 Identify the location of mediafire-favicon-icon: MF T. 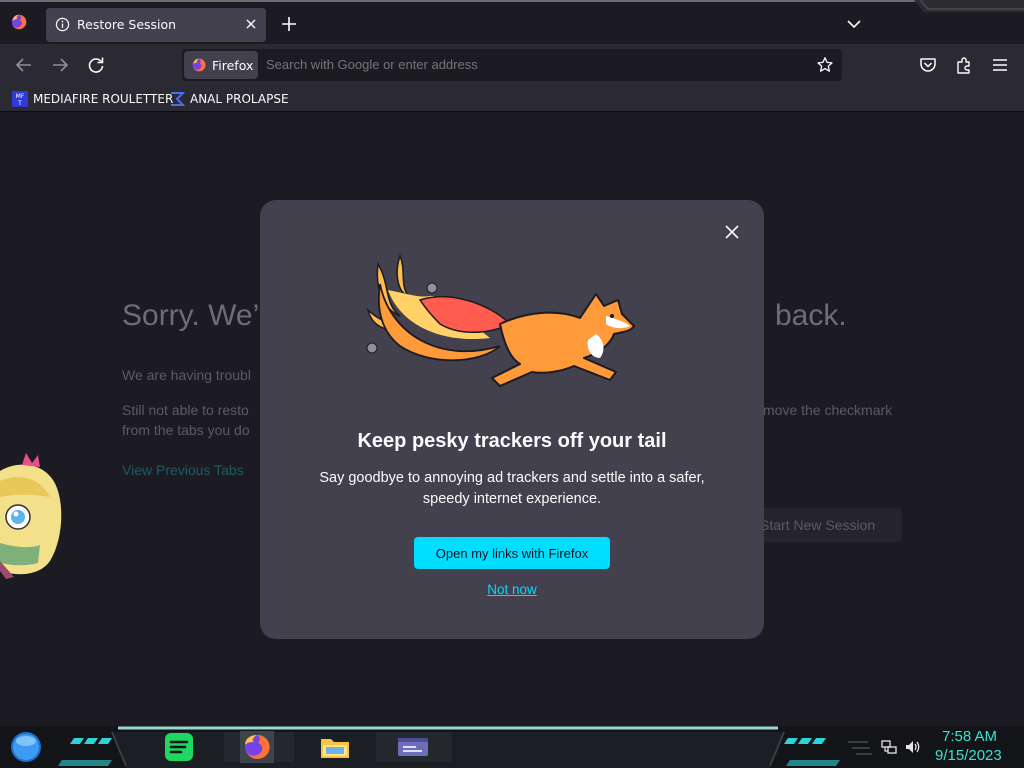
(20, 99).